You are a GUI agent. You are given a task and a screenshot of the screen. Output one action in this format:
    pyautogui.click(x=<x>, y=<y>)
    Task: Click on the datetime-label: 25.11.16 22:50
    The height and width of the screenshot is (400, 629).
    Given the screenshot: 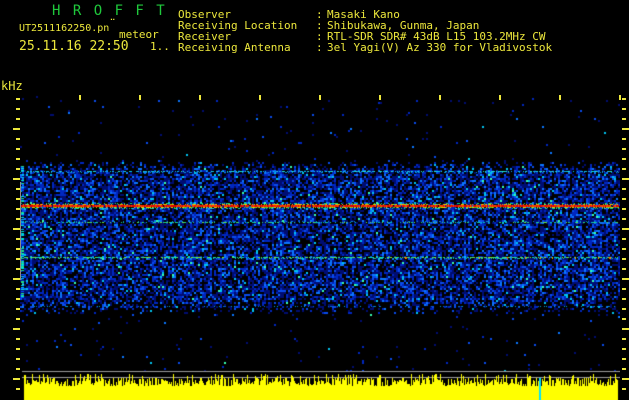 What is the action you would take?
    pyautogui.click(x=74, y=46)
    